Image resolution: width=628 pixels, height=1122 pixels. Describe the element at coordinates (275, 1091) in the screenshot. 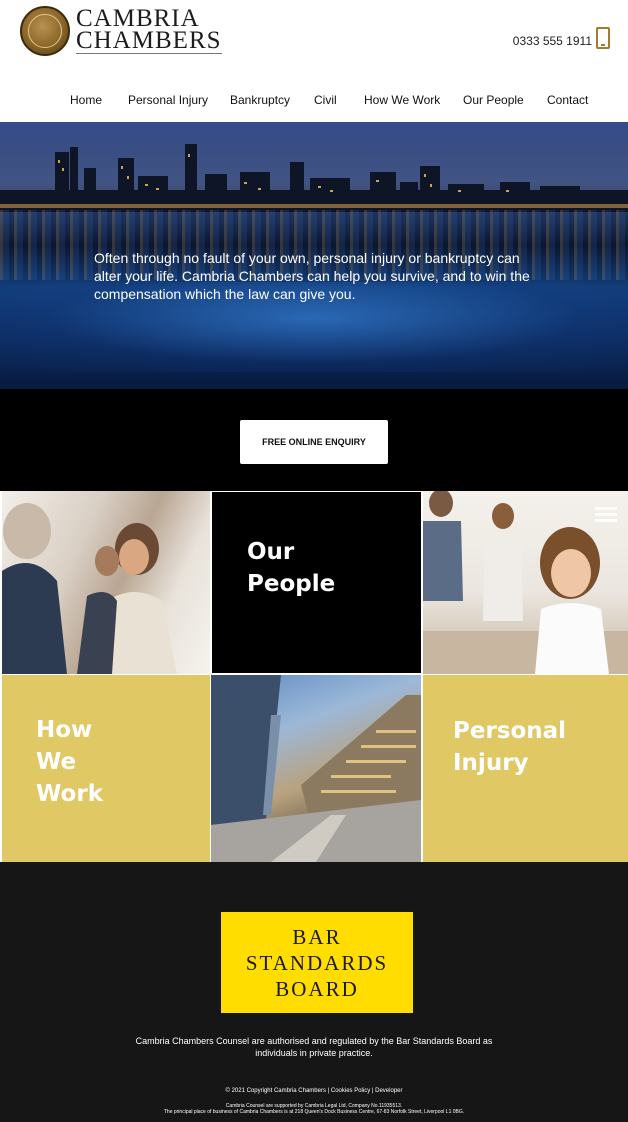

I see `copyright-text: © 2021 Copyright Cambria Chambers` at that location.